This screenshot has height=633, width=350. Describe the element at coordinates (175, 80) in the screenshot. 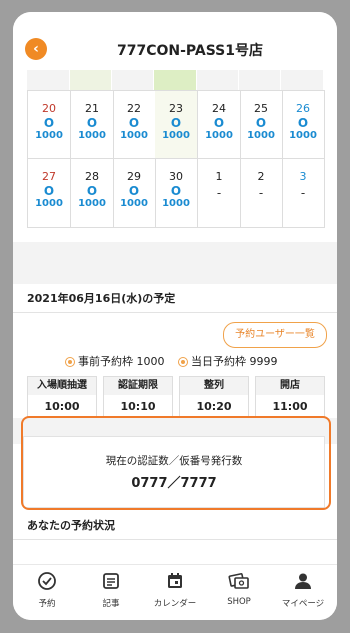

I see `calendar-header-strip` at that location.